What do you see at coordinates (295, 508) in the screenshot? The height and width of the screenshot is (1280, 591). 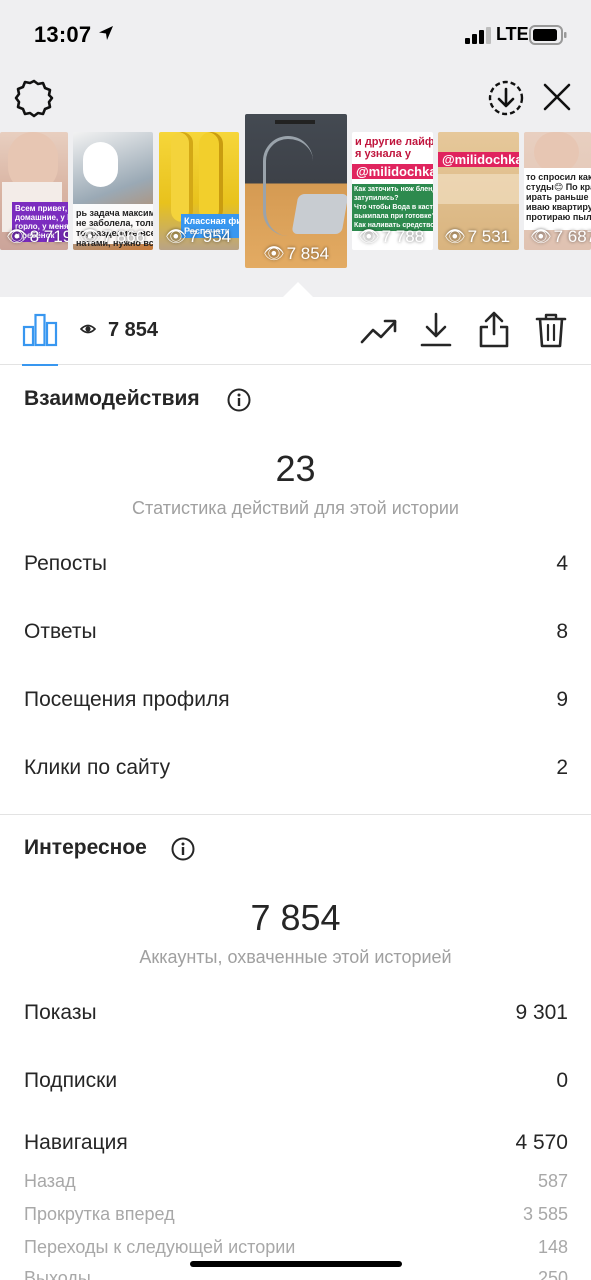 I see `interactions-caption: Статистика действий для этой истории` at bounding box center [295, 508].